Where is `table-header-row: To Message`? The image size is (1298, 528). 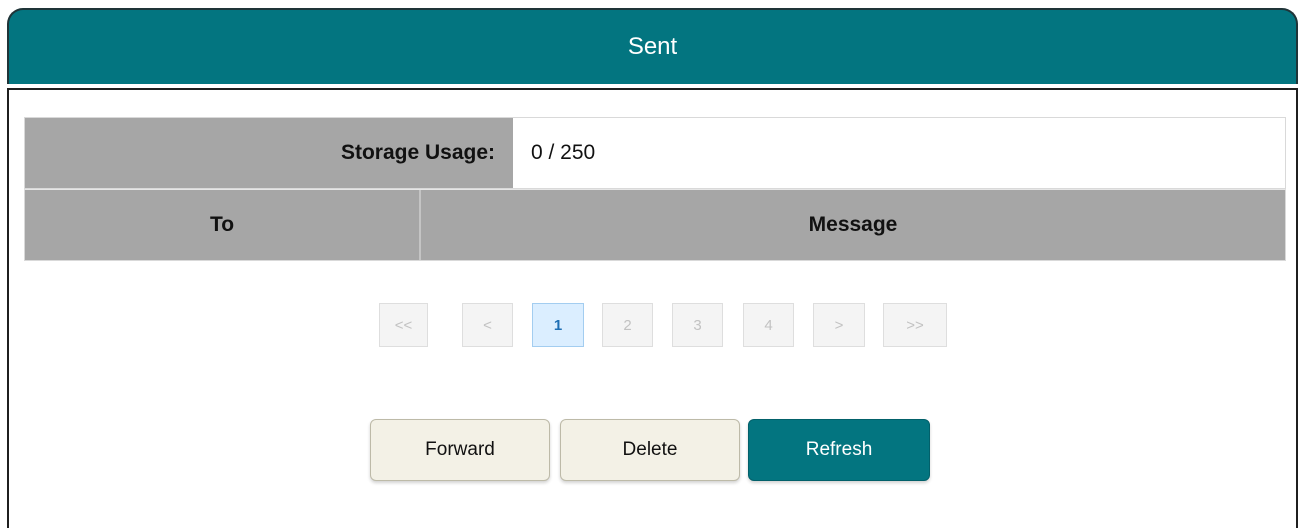
table-header-row: To Message is located at coordinates (655, 225).